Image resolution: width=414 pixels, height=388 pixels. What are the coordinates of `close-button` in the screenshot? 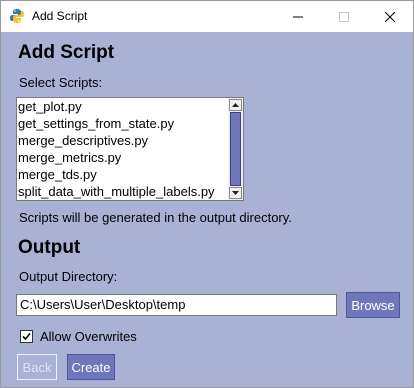 It's located at (390, 16).